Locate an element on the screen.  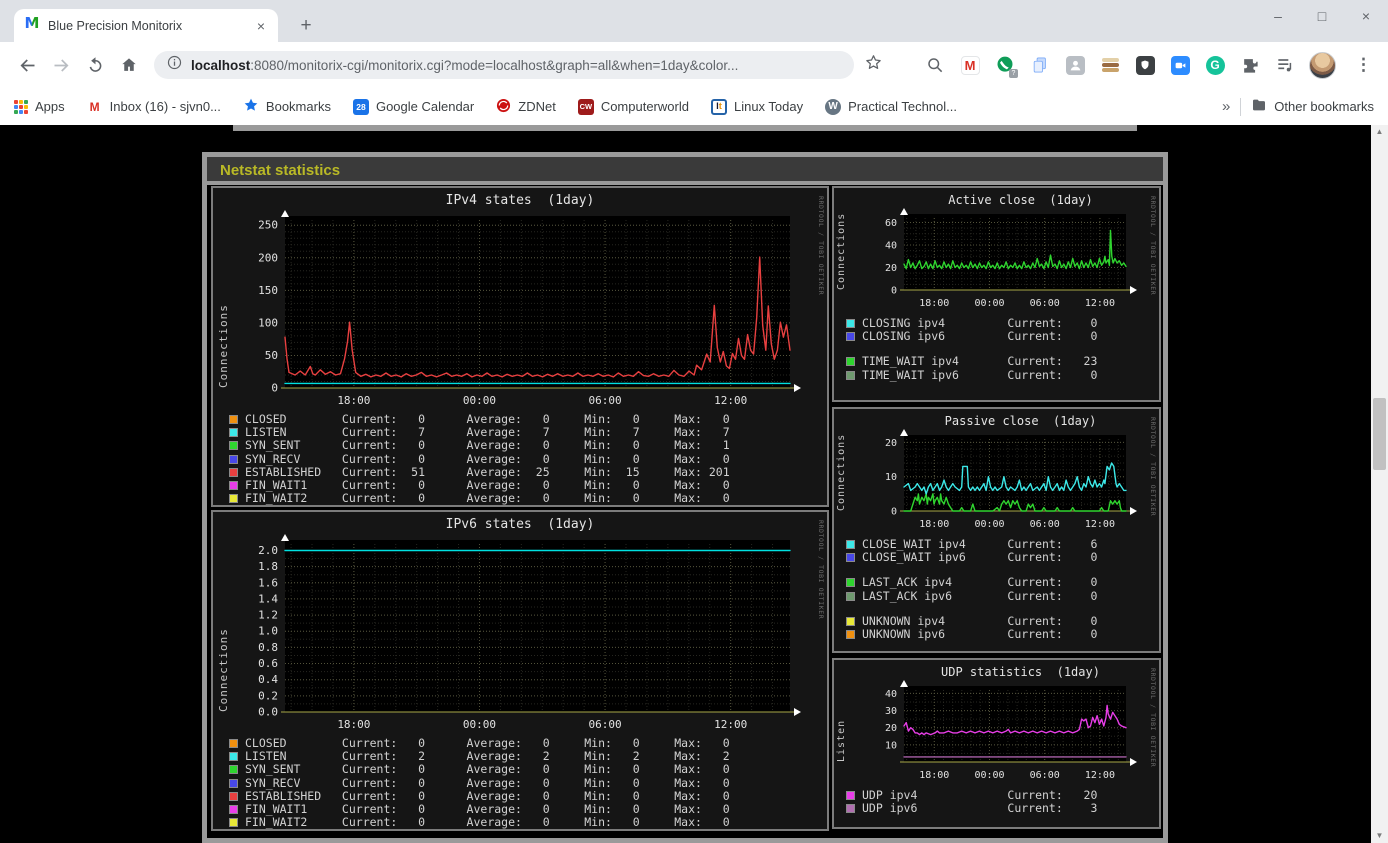
bookmark-zdnet: ZDNet is located at coordinates (526, 107).